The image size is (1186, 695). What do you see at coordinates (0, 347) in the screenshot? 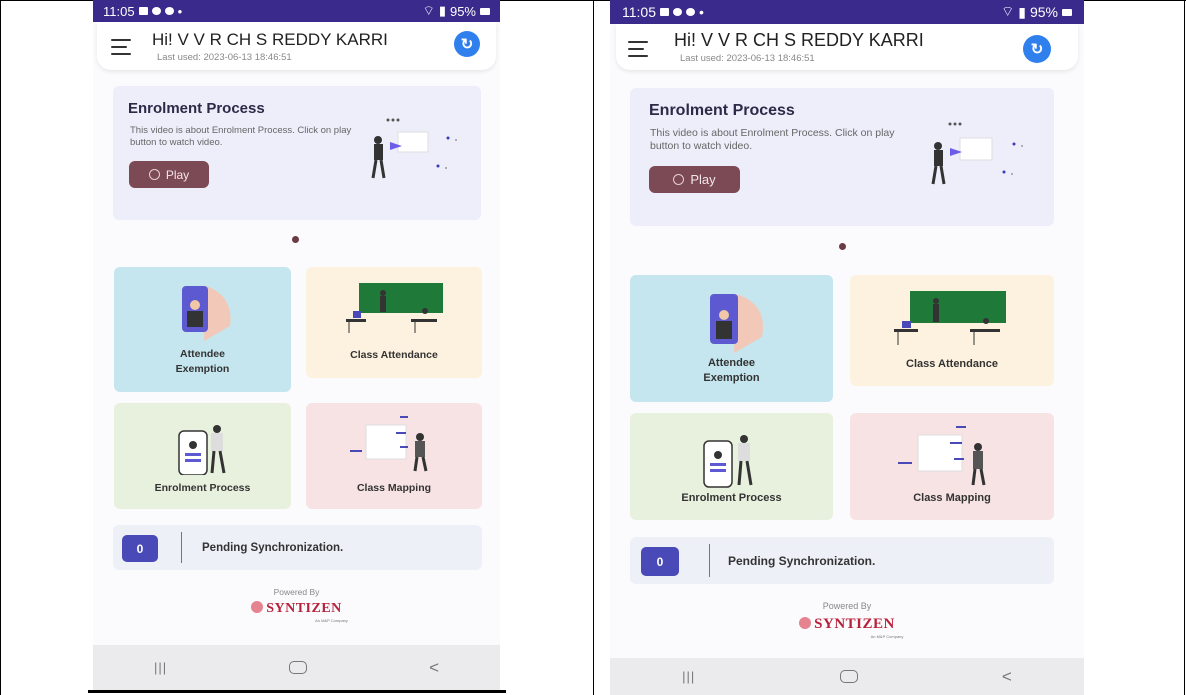
I see `table-border-left` at bounding box center [0, 347].